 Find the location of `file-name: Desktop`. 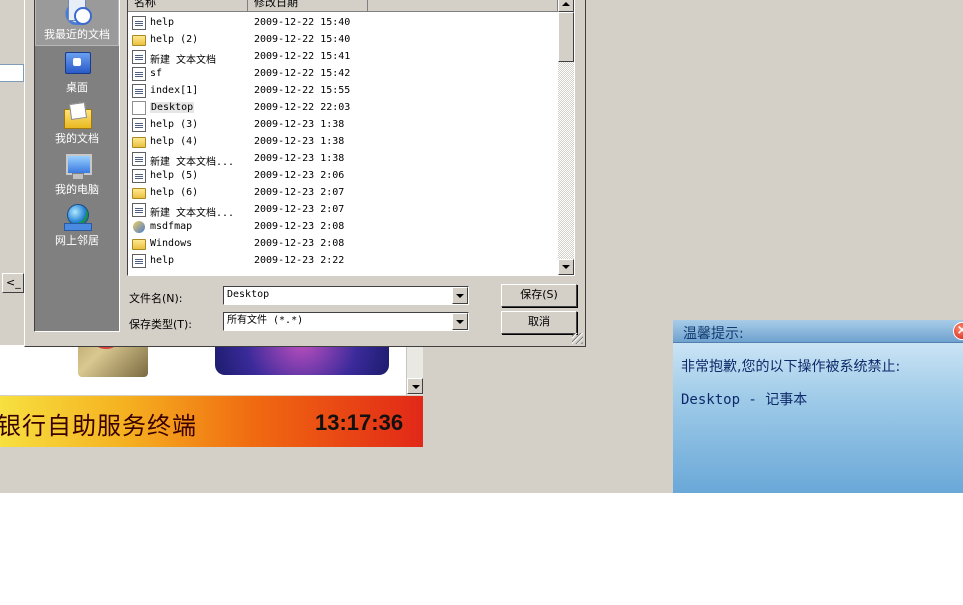

file-name: Desktop is located at coordinates (172, 107).